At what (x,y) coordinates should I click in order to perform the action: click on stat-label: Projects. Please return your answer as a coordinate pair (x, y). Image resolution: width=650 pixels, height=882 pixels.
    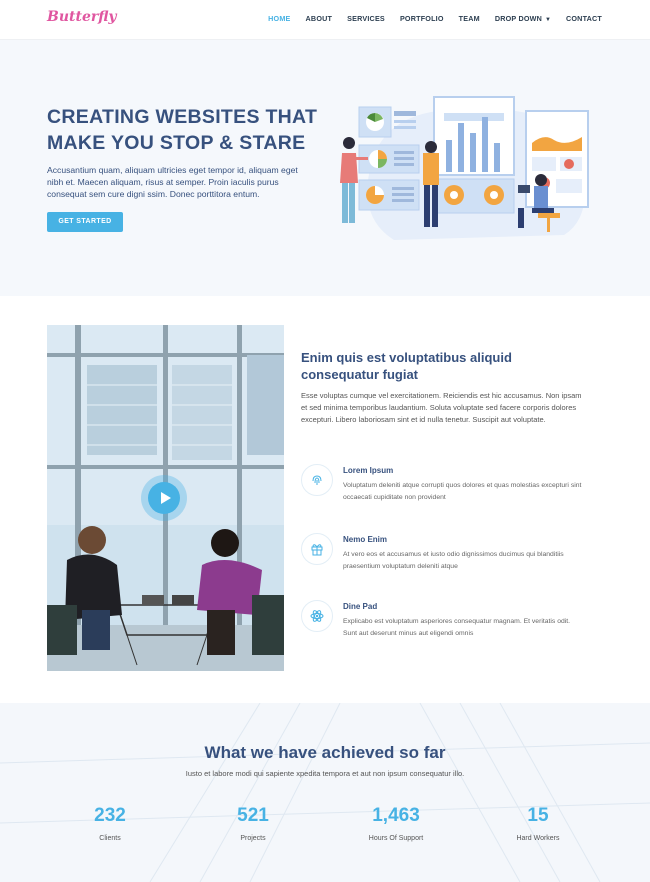
    Looking at the image, I should click on (253, 838).